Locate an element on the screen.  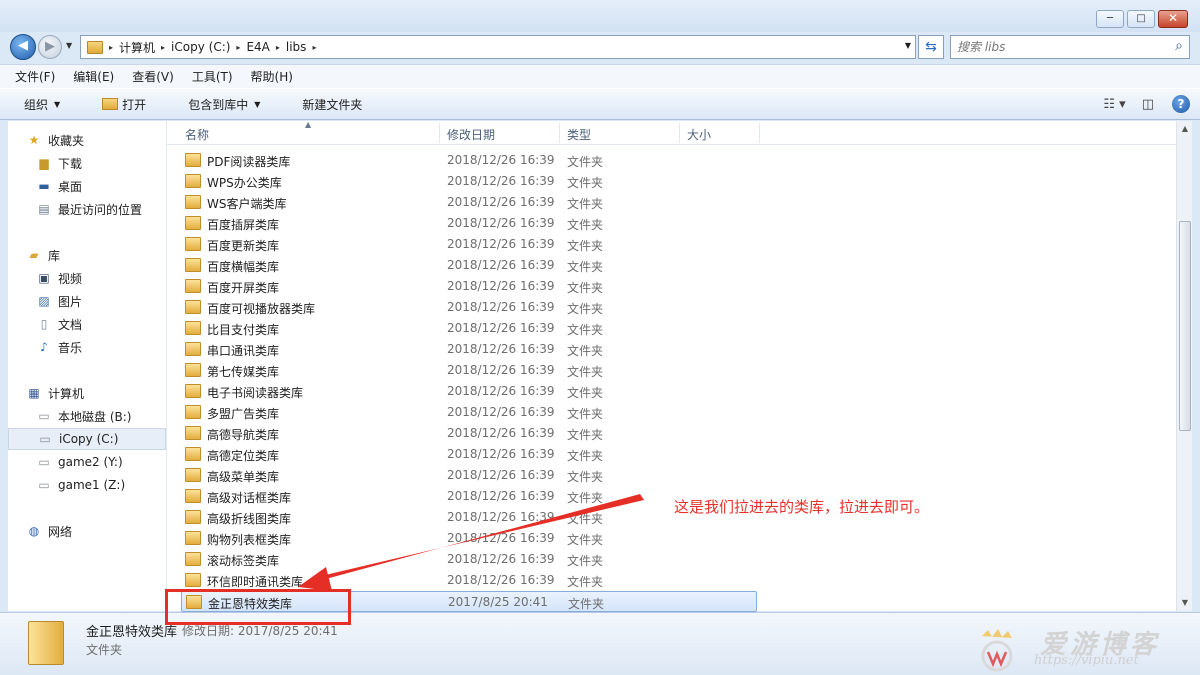
nav-libraries: ▰ 库 is located at coordinates (105, 255).